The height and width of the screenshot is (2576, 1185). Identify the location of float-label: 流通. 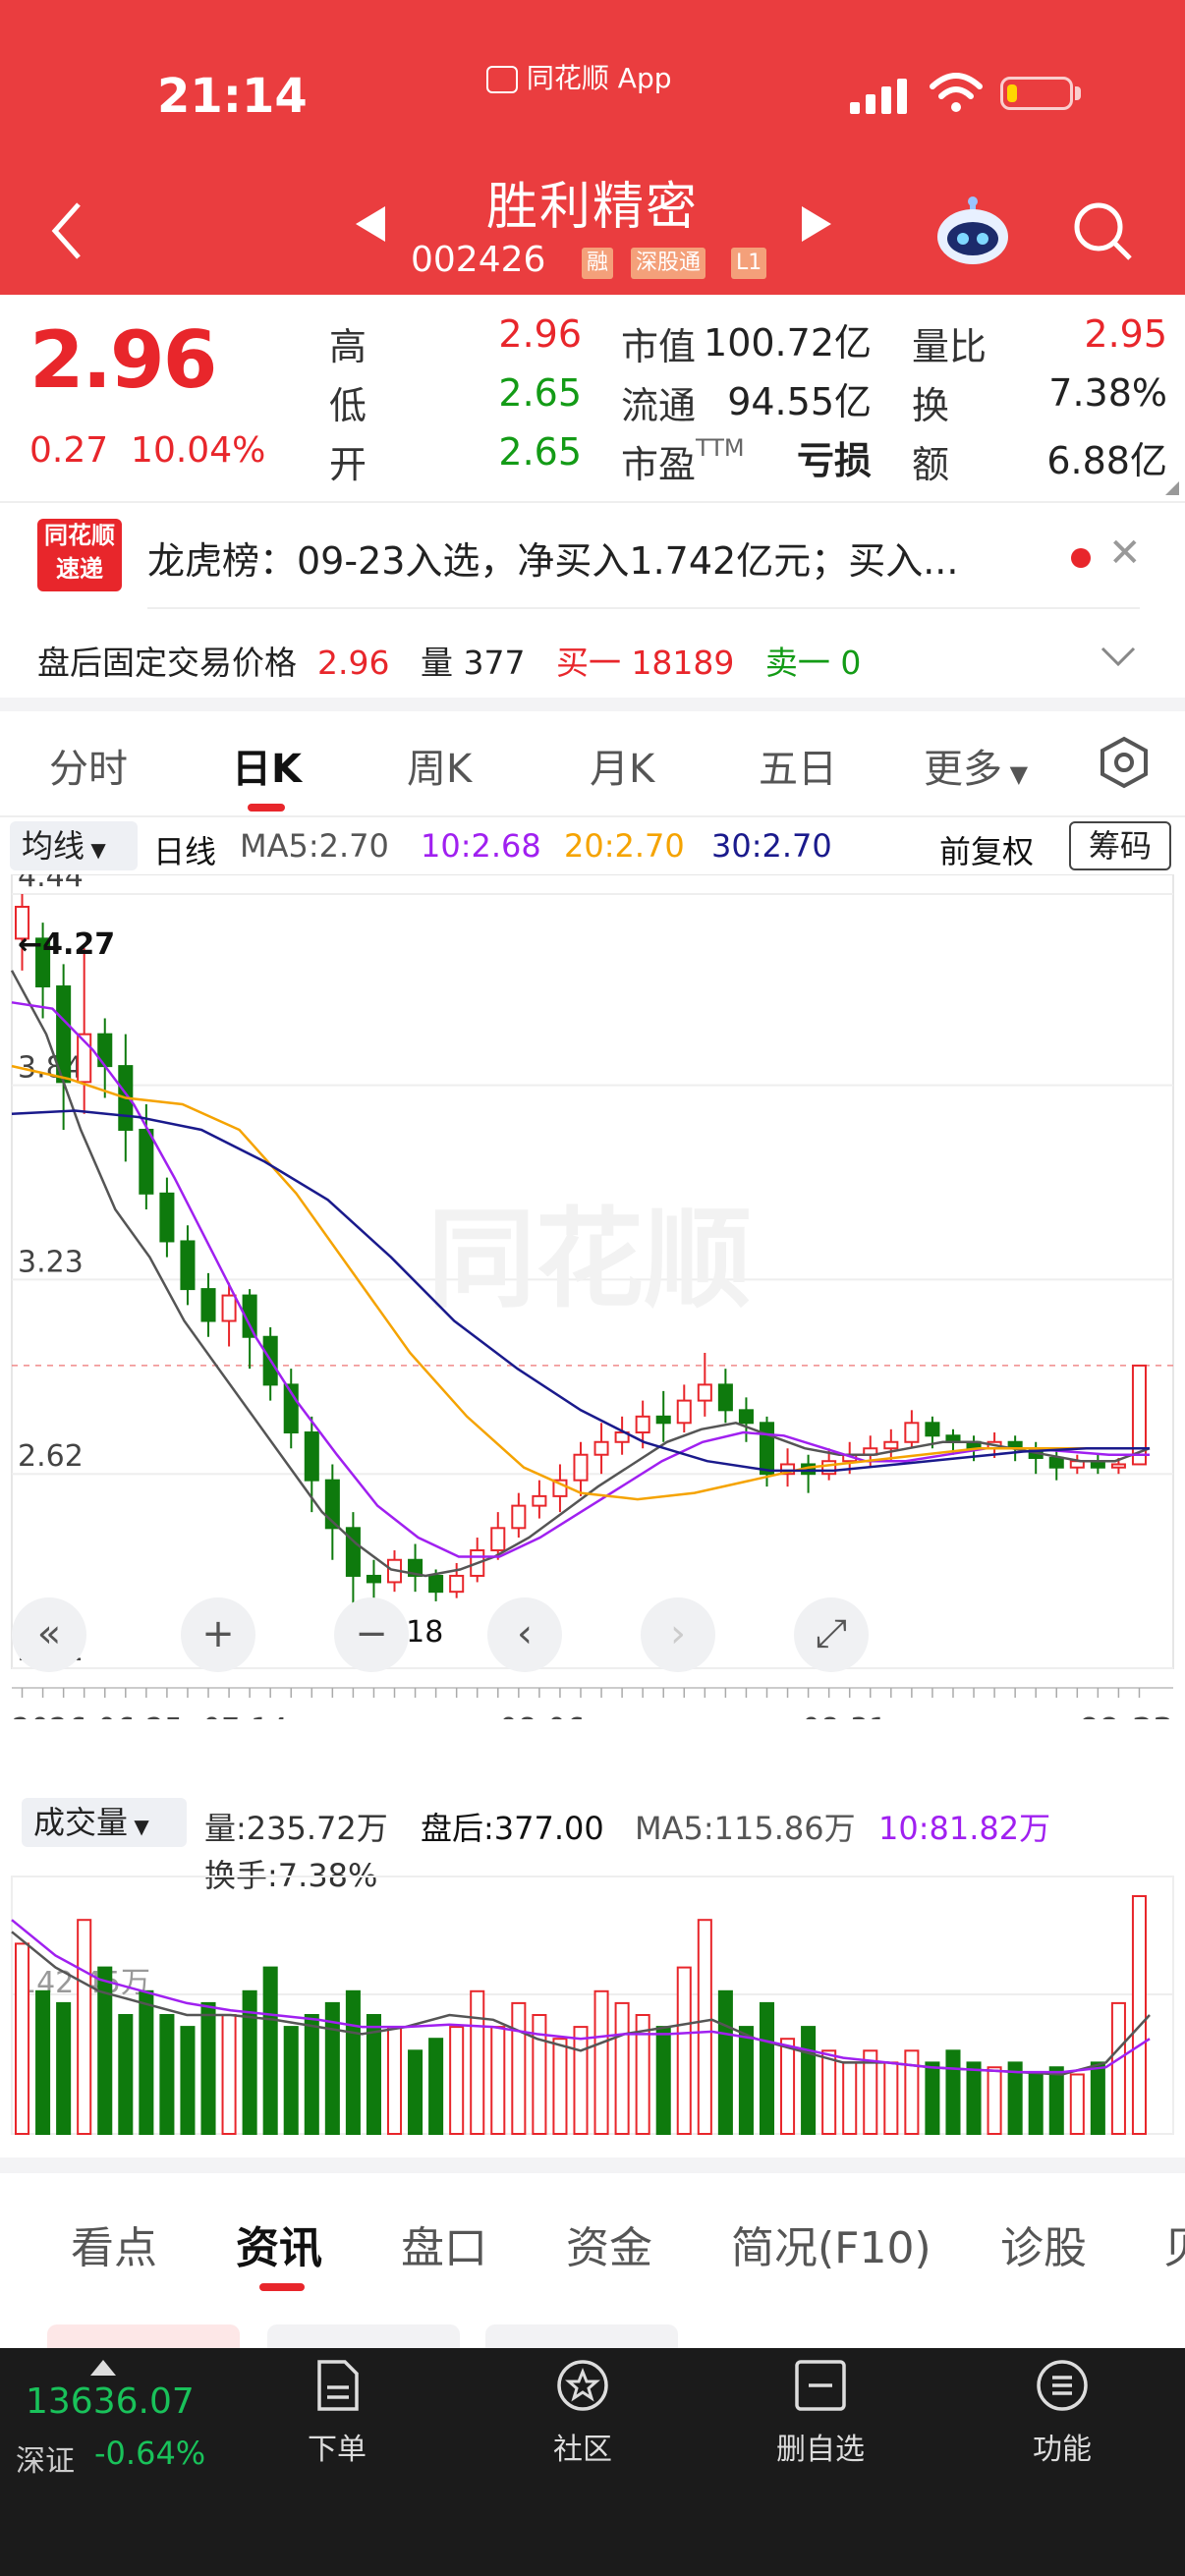
(659, 405).